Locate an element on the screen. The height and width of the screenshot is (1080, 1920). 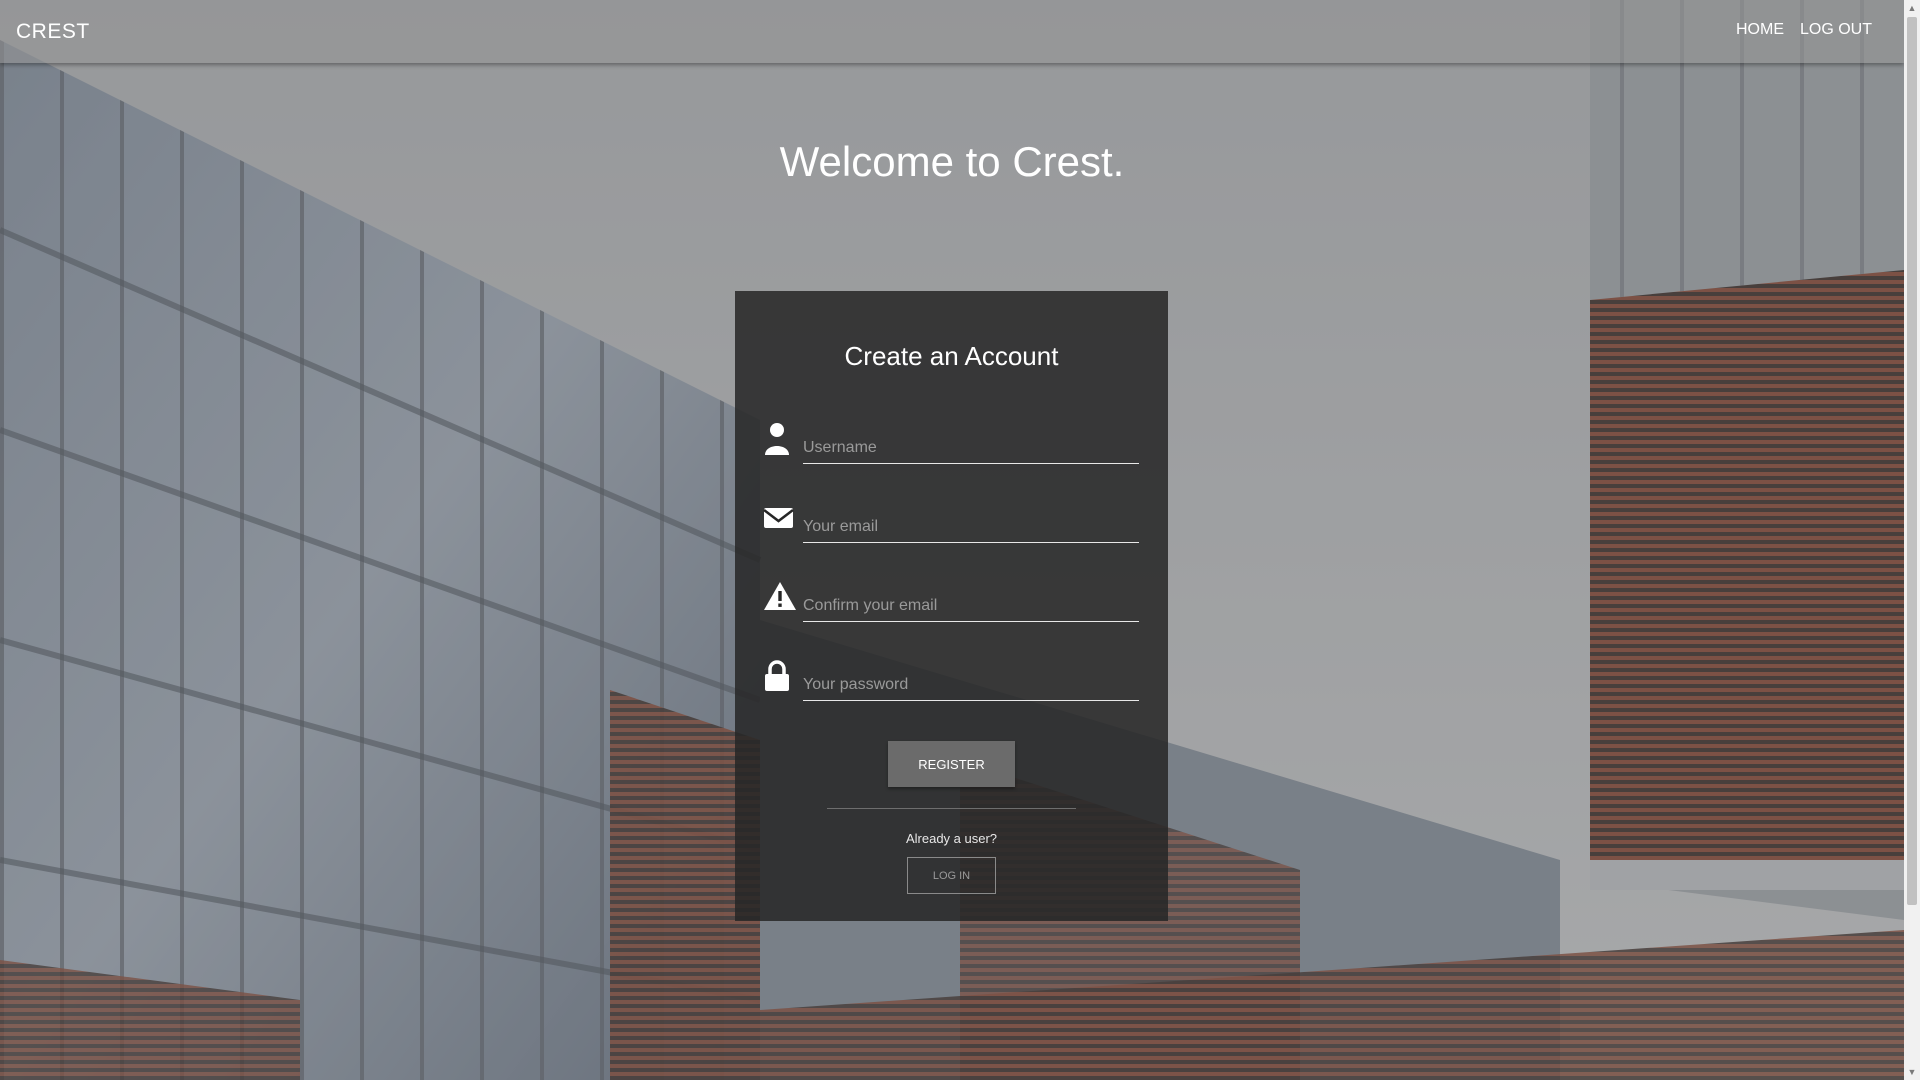
already-user-text: Already a user? is located at coordinates (951, 838).